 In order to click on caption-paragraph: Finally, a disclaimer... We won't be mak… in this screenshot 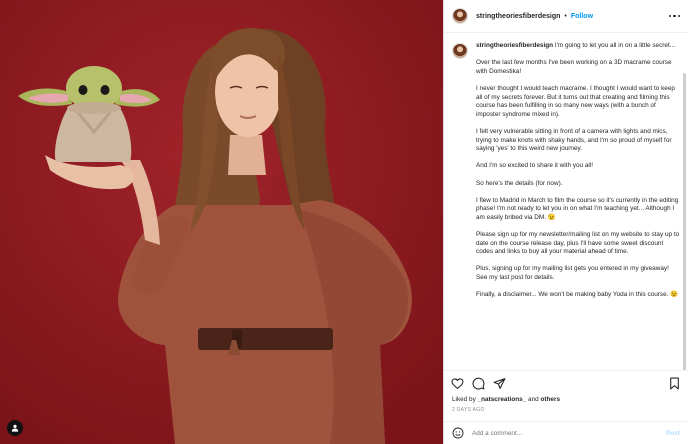, I will do `click(577, 295)`.